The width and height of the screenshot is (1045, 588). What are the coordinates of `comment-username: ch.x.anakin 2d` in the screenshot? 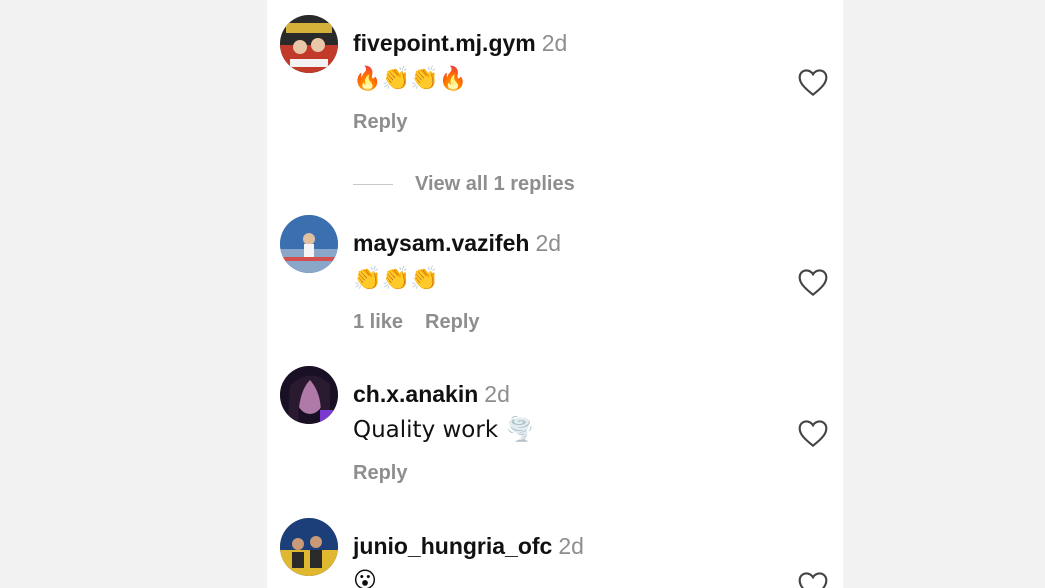 It's located at (431, 394).